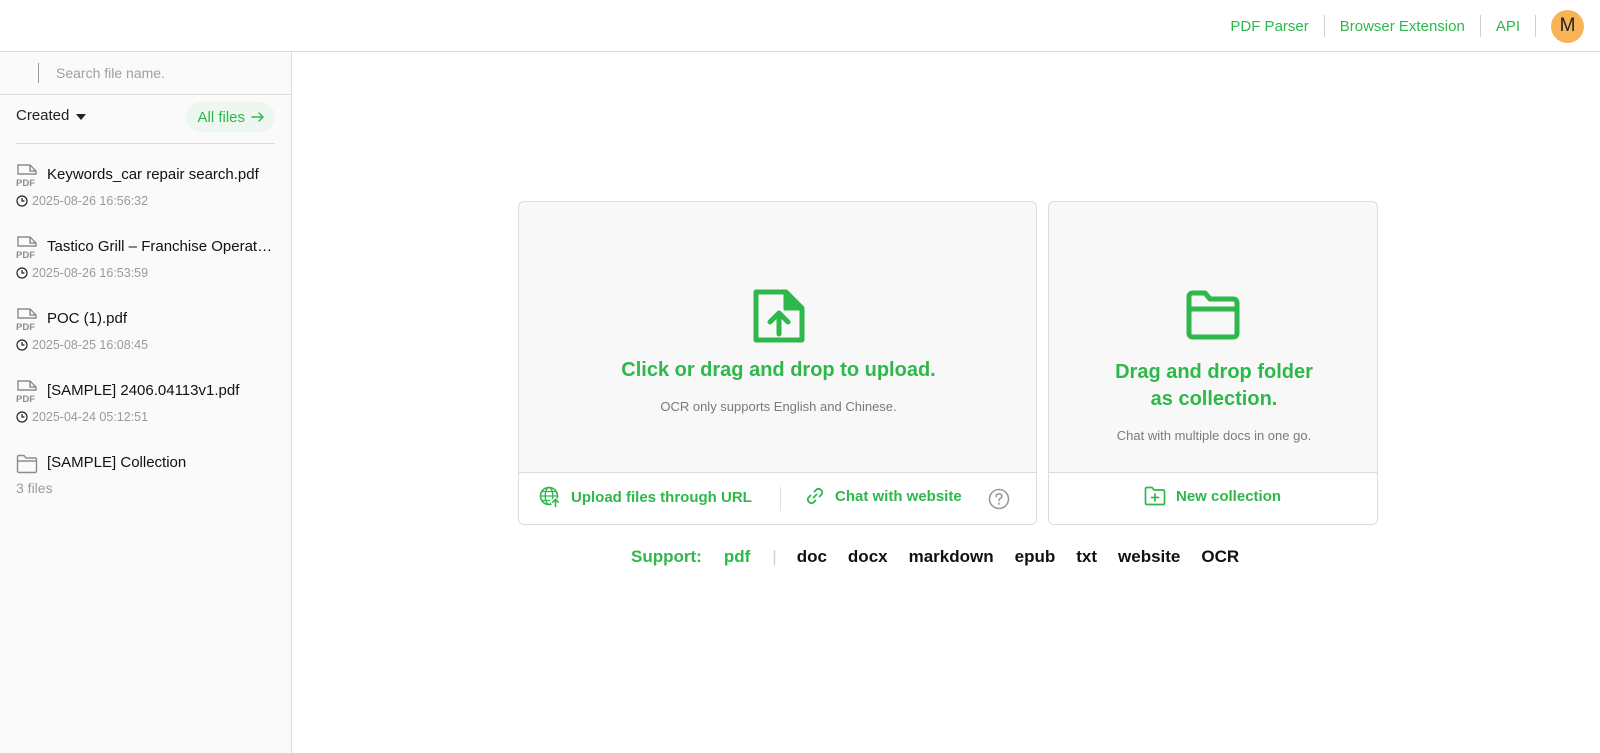 Image resolution: width=1600 pixels, height=753 pixels. I want to click on file-timestamp: 2025-08-25 16:08:45, so click(90, 345).